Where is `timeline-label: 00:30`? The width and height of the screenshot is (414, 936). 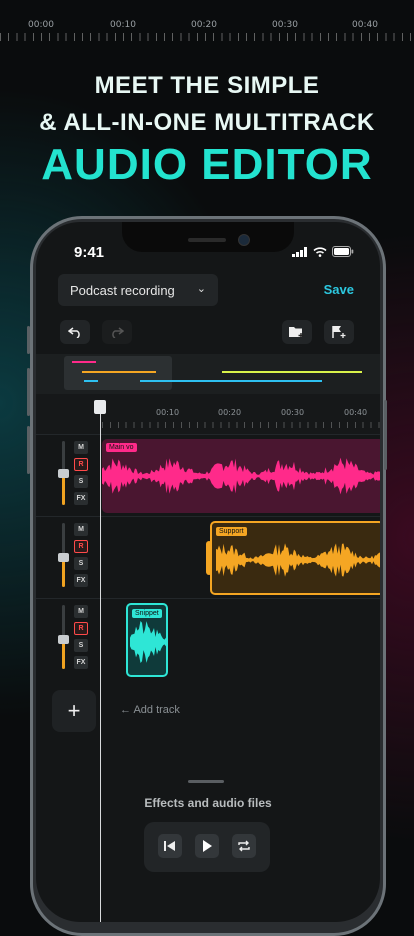
timeline-label: 00:30 is located at coordinates (293, 412).